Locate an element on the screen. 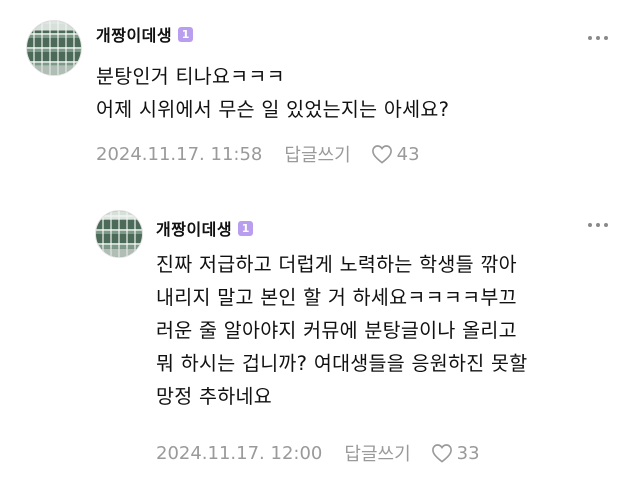  comment-line: 러운 줄 알아야지 커뮤에 분탕글이나 올리고 is located at coordinates (336, 330).